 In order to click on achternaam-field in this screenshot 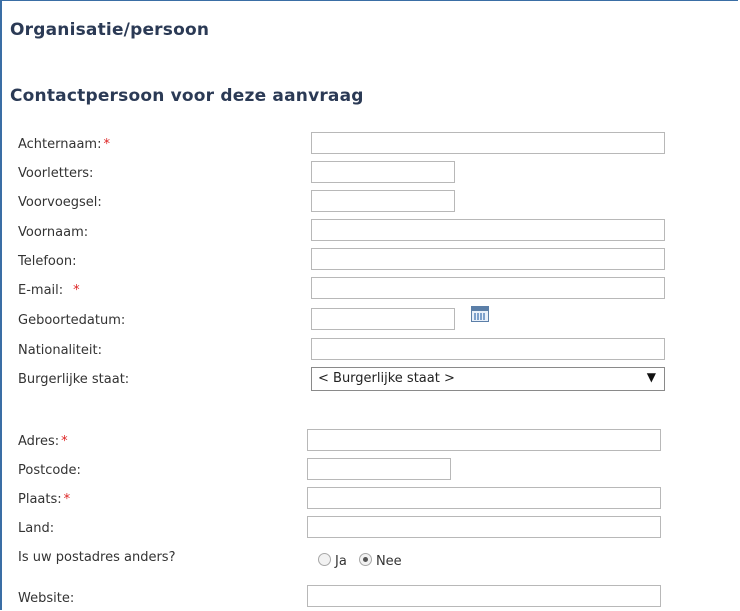, I will do `click(488, 143)`.